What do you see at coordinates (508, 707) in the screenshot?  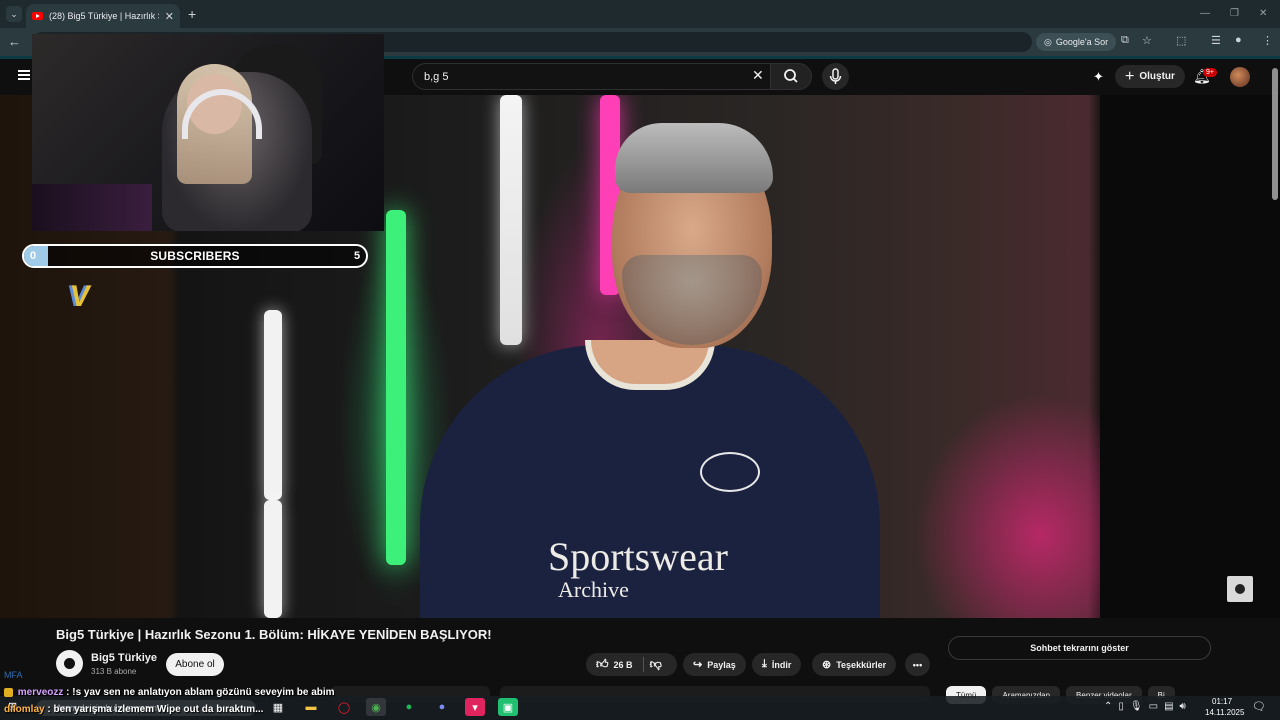 I see `app-green-icon: ▣` at bounding box center [508, 707].